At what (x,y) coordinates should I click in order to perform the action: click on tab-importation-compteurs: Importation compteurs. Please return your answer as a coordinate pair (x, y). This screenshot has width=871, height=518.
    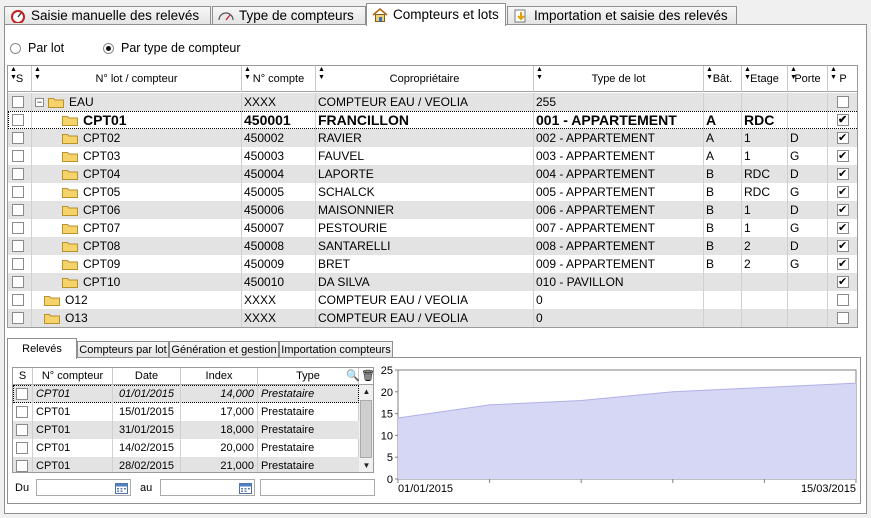
    Looking at the image, I should click on (336, 349).